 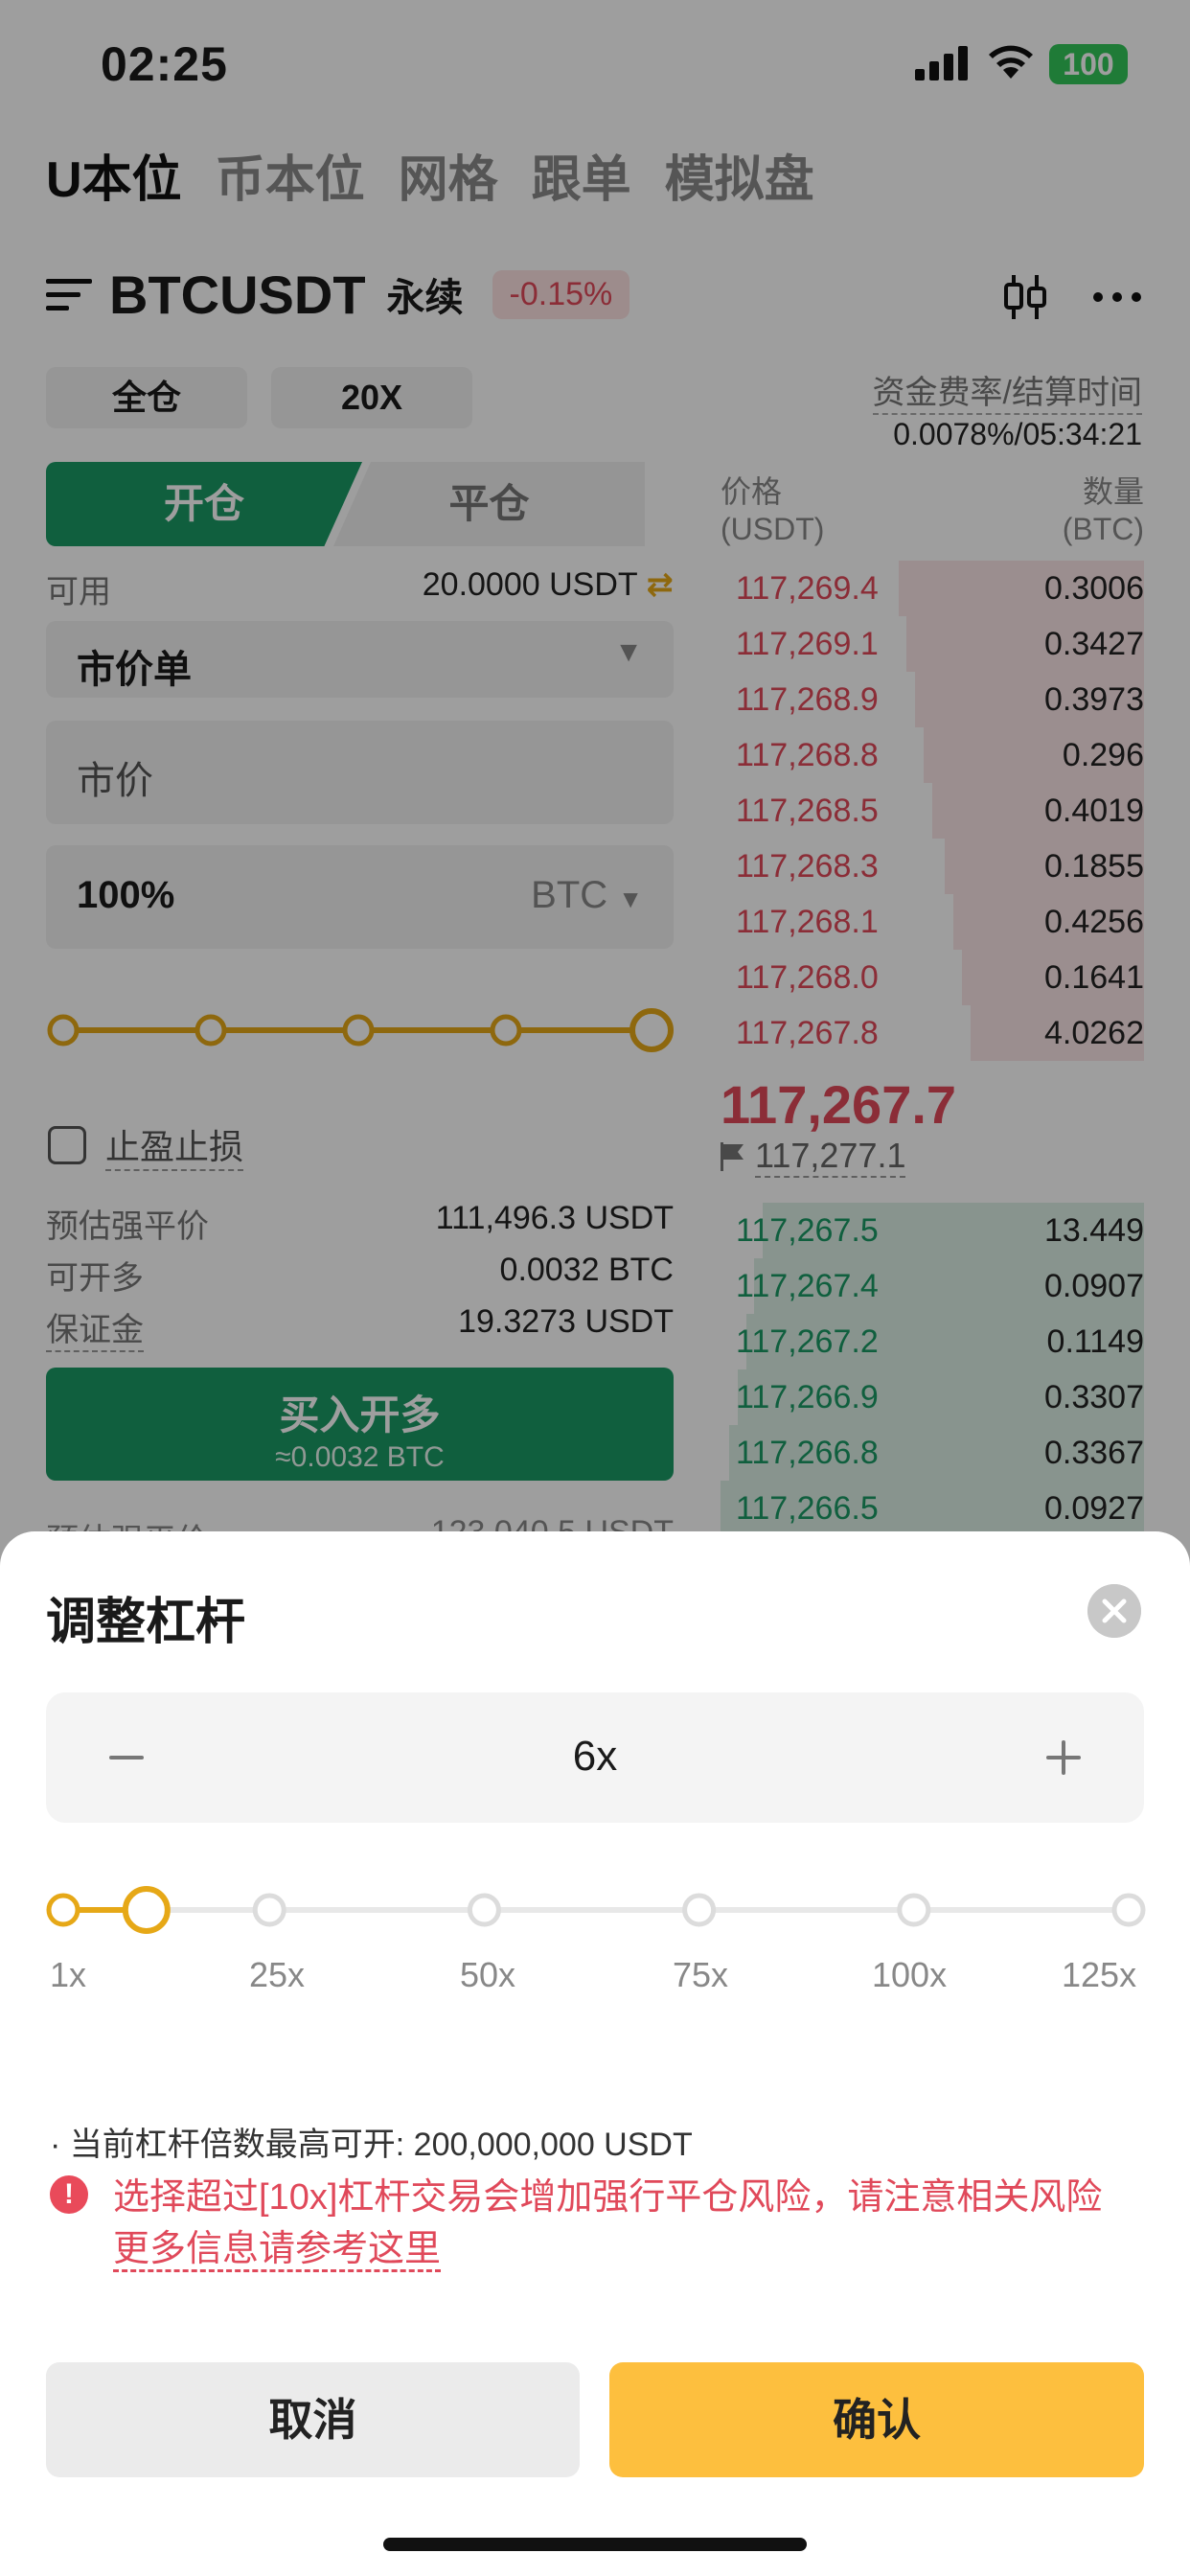 I want to click on home-indicator, so click(x=595, y=2544).